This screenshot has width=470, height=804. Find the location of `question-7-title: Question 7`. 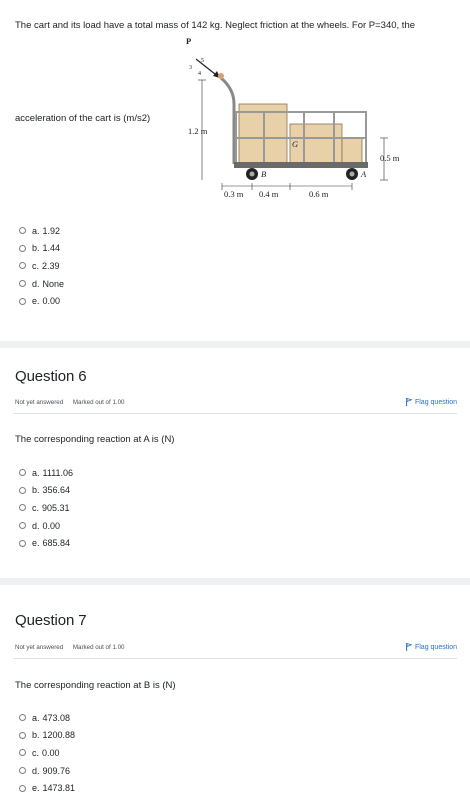

question-7-title: Question 7 is located at coordinates (51, 620).